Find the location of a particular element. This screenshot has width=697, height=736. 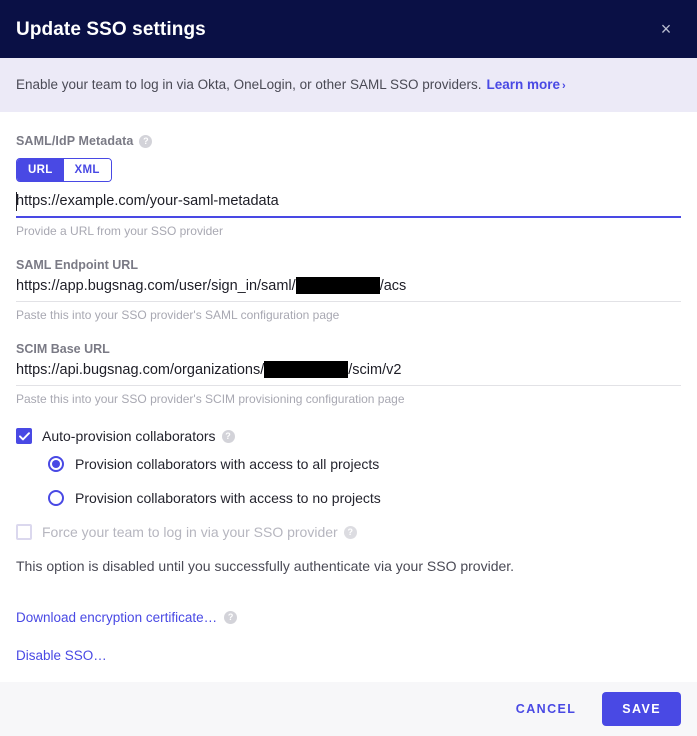

saml-metadata-label: SAML/IdP Metadata is located at coordinates (75, 141).